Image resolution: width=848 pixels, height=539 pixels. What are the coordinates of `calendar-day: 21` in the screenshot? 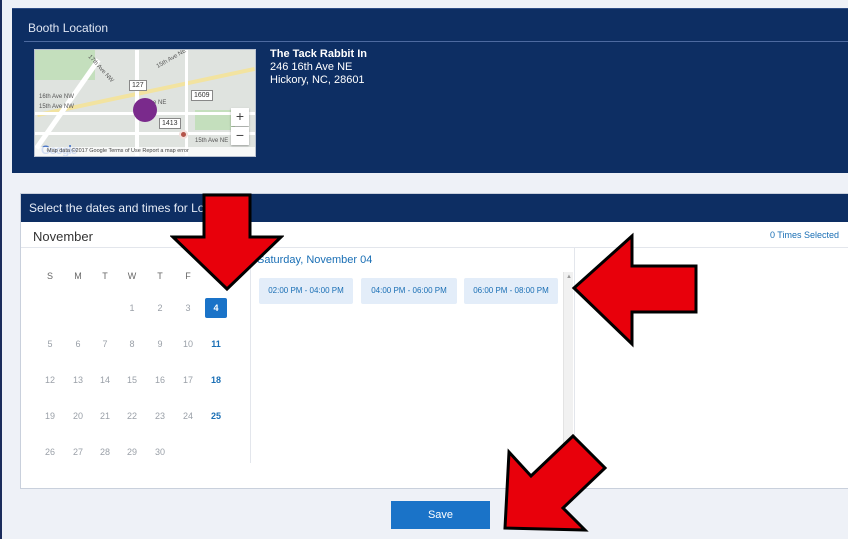 It's located at (104, 416).